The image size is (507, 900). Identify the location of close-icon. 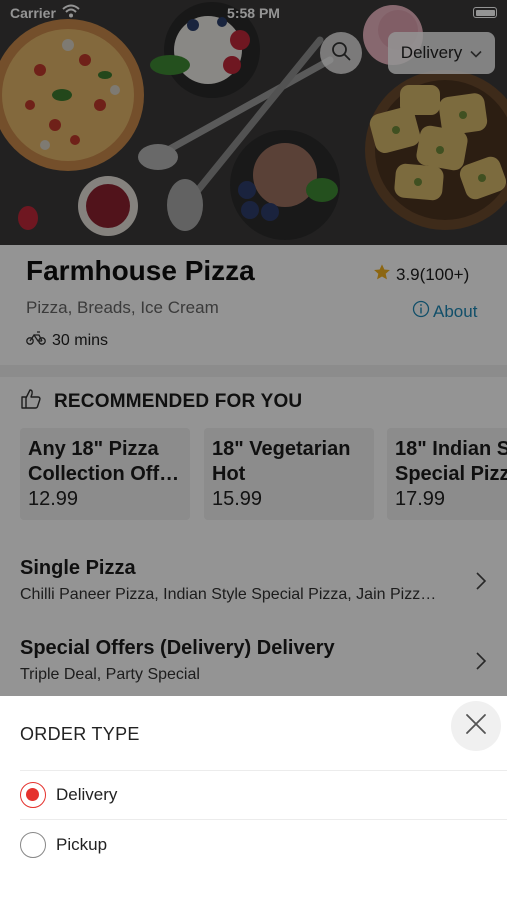
(476, 726).